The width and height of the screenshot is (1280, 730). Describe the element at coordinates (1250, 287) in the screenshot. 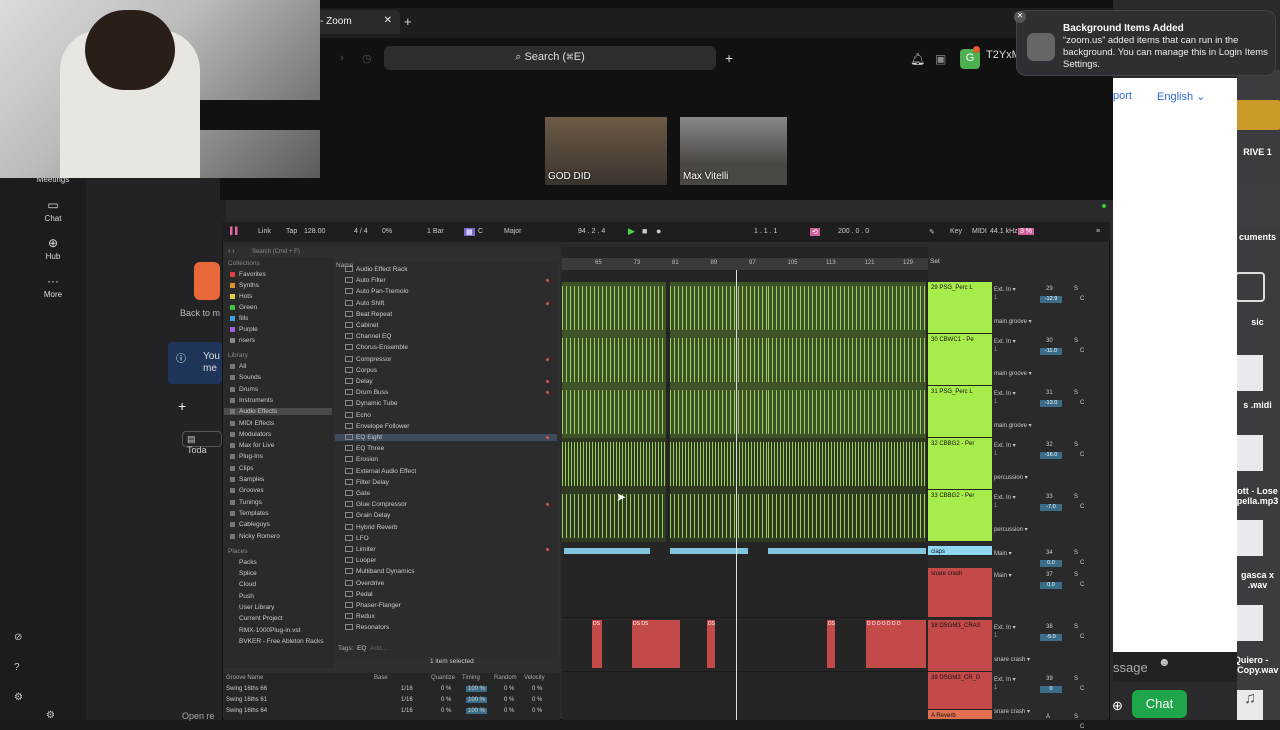

I see `folder-icon` at that location.